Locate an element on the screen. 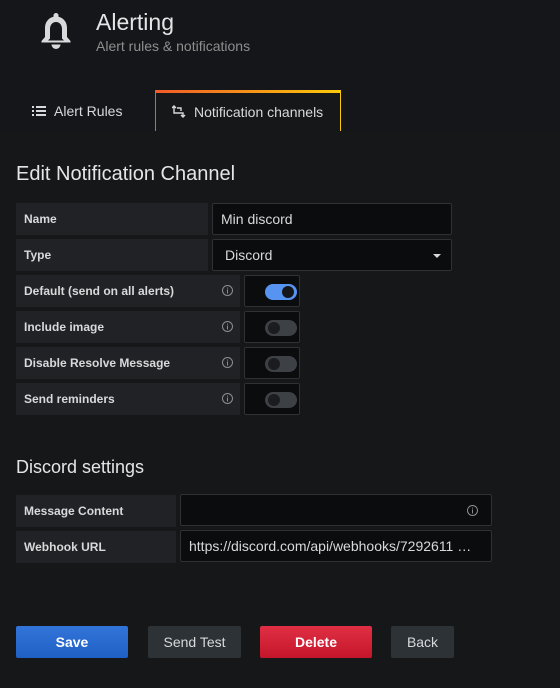 The image size is (560, 688). disable-resolve-toggle is located at coordinates (281, 364).